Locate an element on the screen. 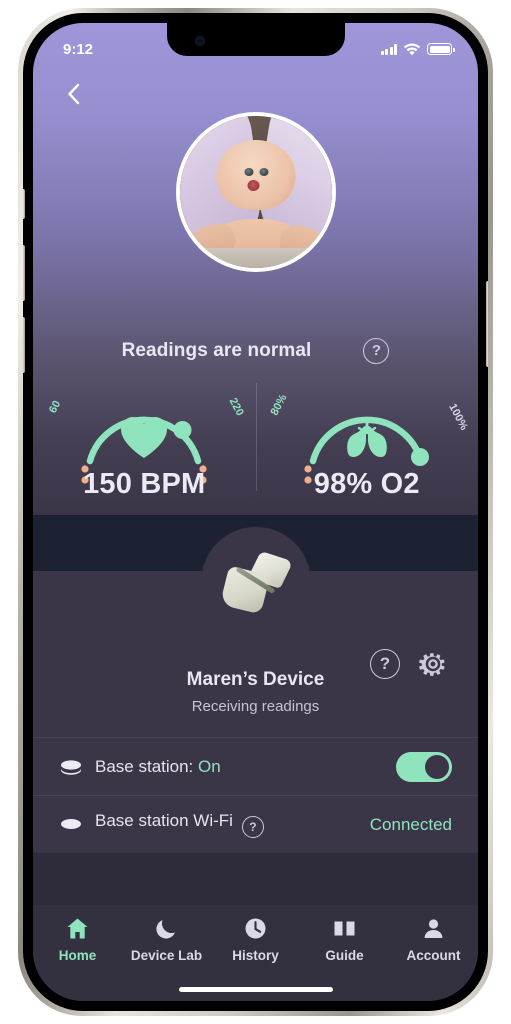  chevron-left-icon is located at coordinates (74, 94).